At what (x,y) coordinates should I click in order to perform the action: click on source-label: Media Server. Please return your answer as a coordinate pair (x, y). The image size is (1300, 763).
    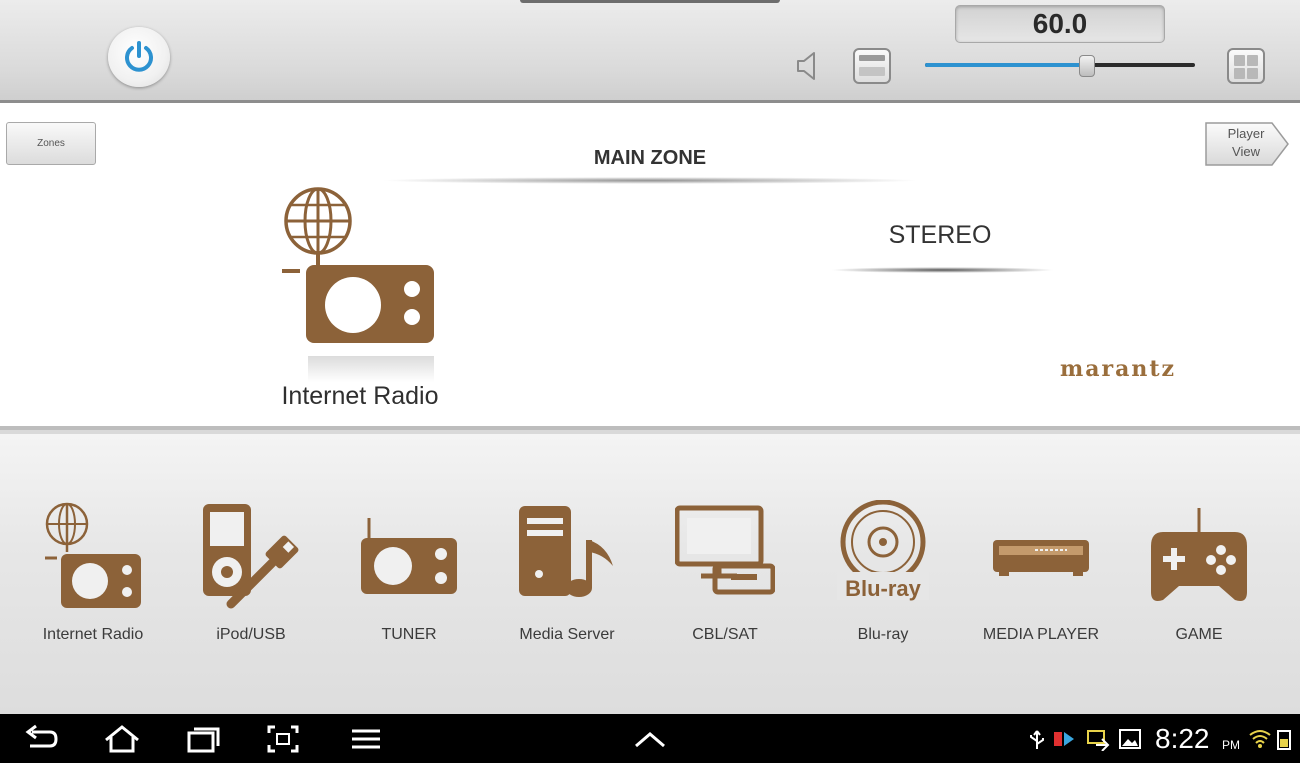
    Looking at the image, I should click on (567, 634).